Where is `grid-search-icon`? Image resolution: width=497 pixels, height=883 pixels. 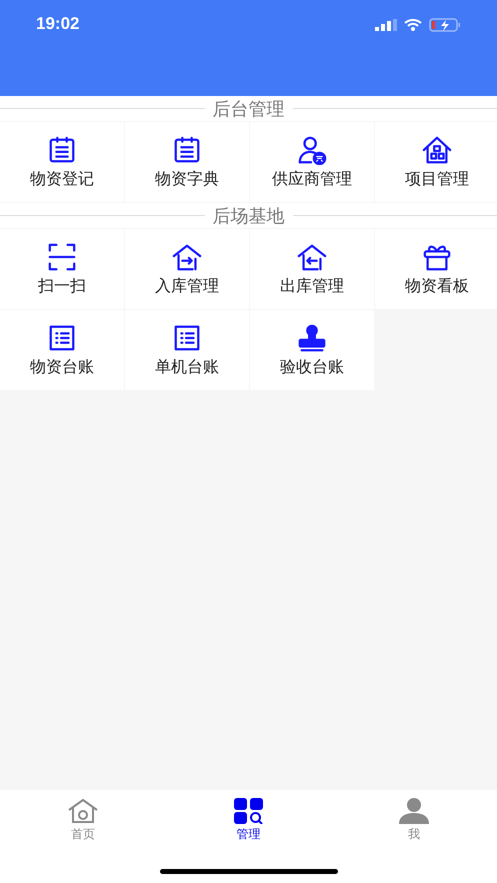 grid-search-icon is located at coordinates (248, 811).